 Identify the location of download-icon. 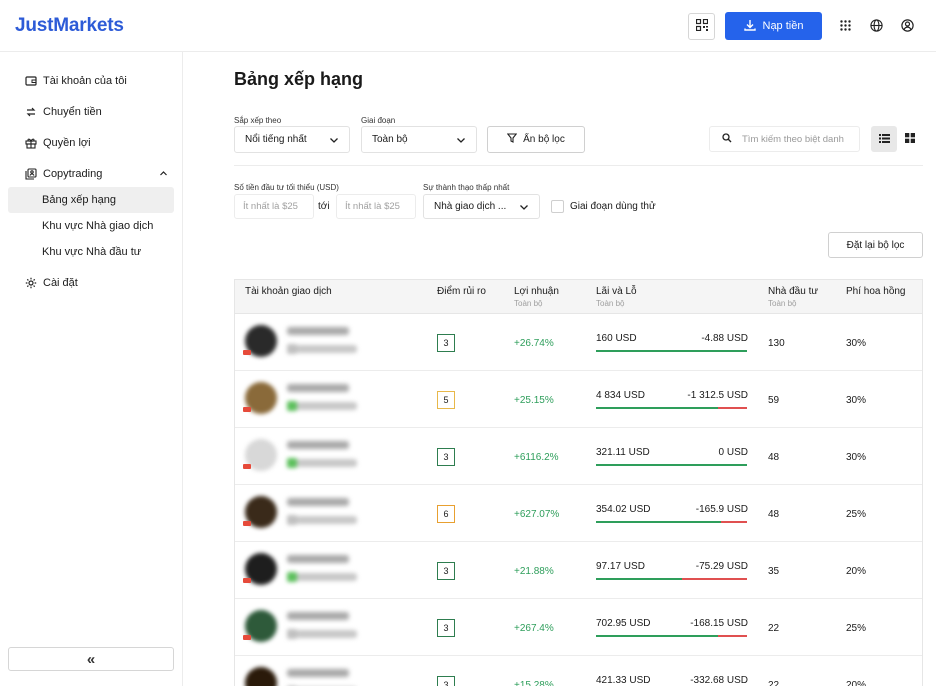
(749, 26).